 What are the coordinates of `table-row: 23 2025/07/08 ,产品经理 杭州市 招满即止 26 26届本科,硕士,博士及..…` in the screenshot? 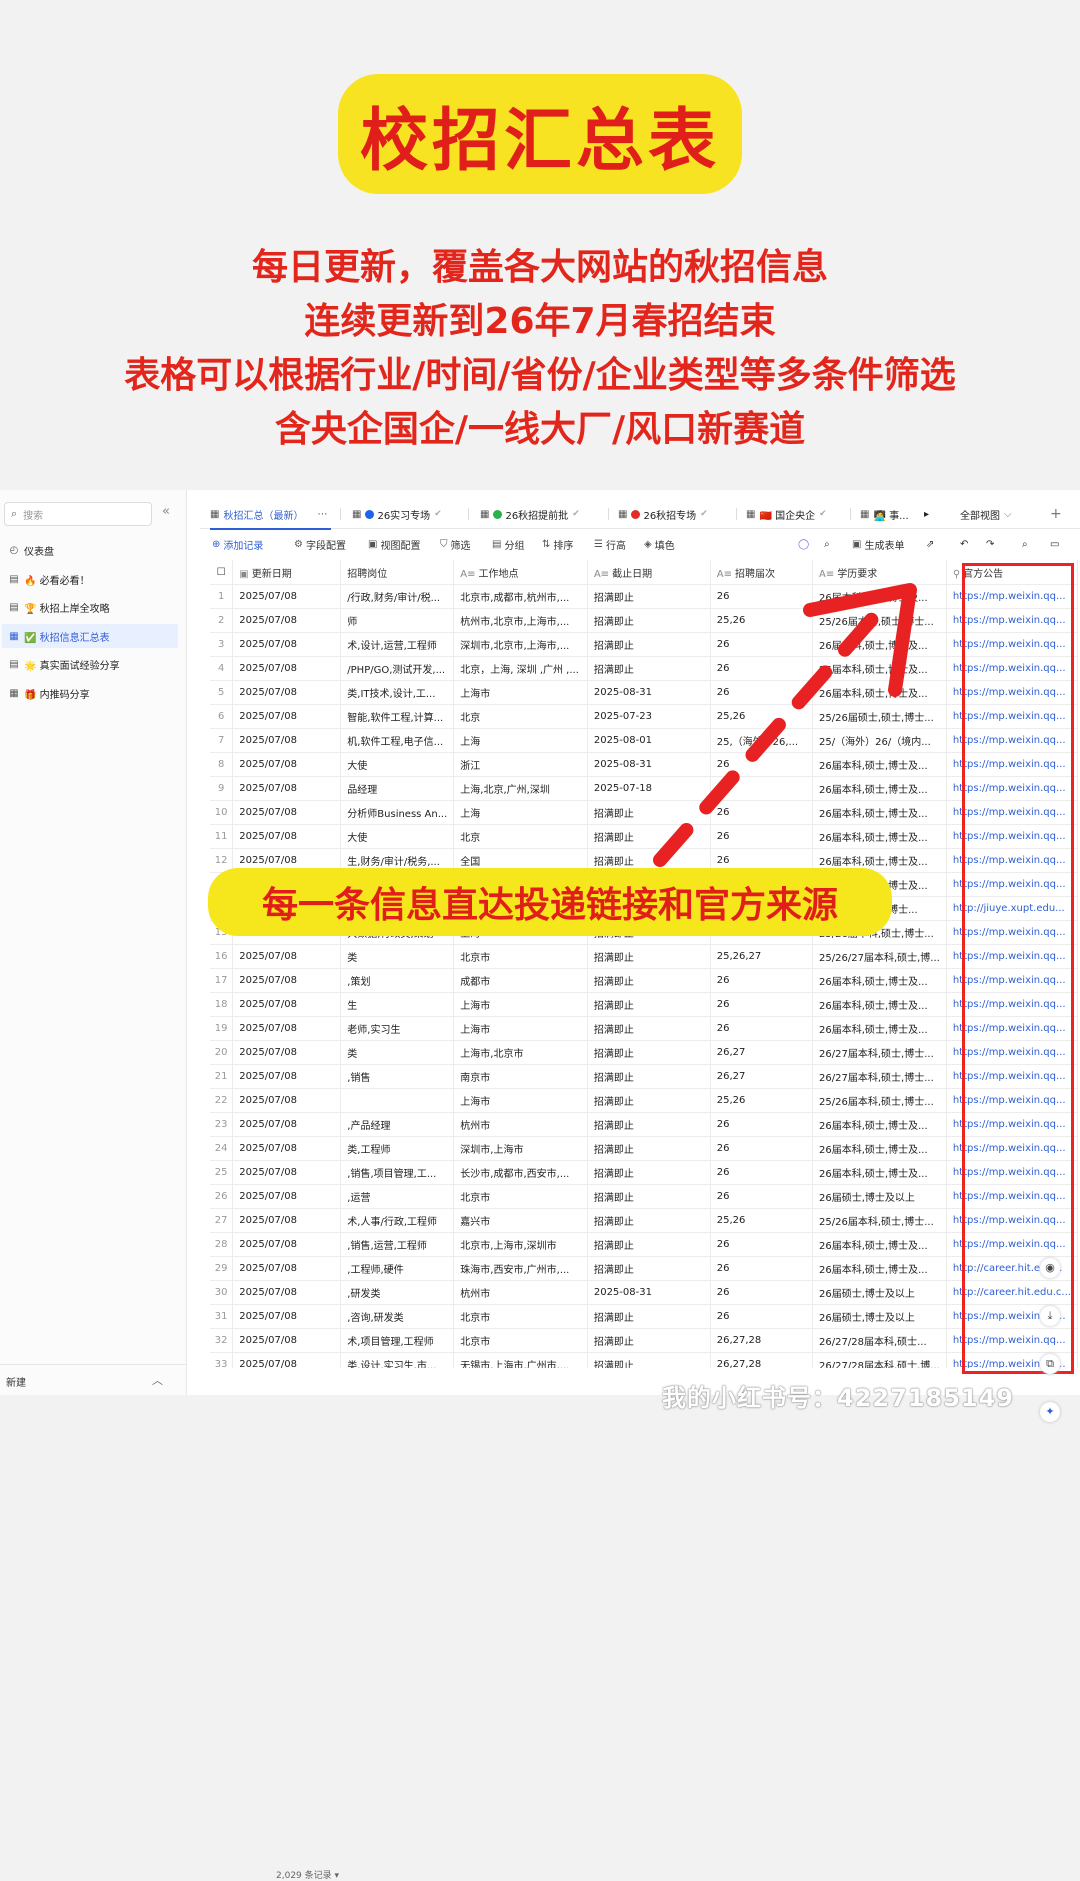 It's located at (644, 1124).